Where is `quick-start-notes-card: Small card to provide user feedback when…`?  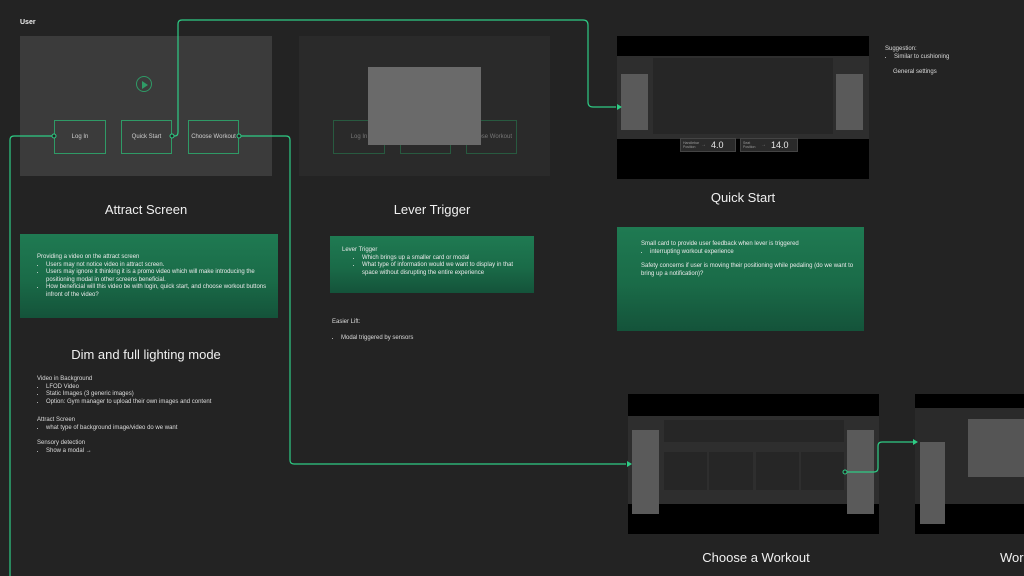 quick-start-notes-card: Small card to provide user feedback when… is located at coordinates (740, 279).